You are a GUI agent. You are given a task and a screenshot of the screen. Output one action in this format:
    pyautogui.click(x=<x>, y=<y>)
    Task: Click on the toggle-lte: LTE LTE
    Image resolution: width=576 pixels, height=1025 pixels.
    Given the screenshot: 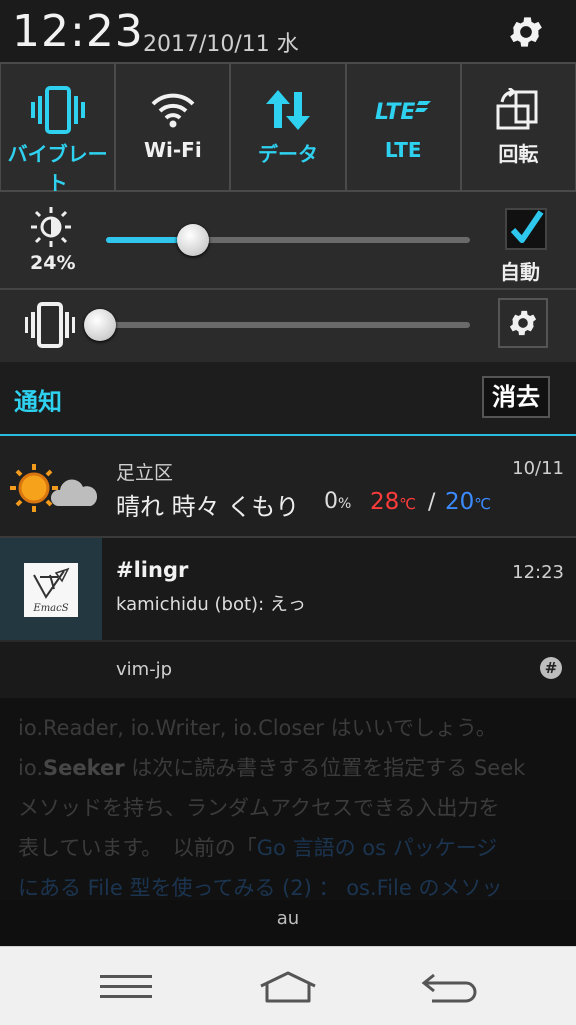 What is the action you would take?
    pyautogui.click(x=403, y=127)
    